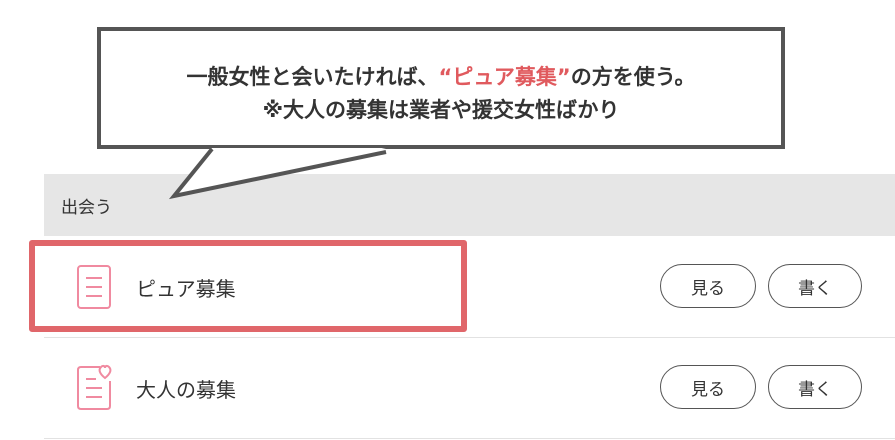 The width and height of the screenshot is (895, 440). Describe the element at coordinates (504, 77) in the screenshot. I see `callout-highlight: “ピュア募集”` at that location.